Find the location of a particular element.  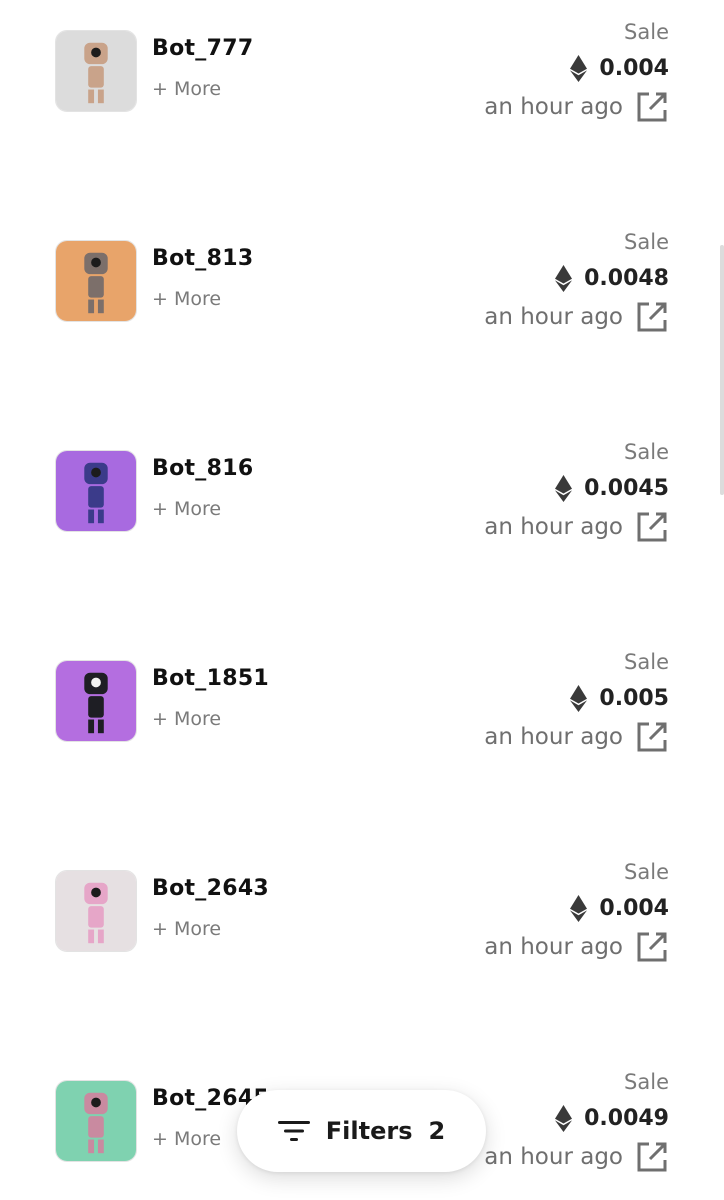

price-value: 0.0045 is located at coordinates (626, 488).